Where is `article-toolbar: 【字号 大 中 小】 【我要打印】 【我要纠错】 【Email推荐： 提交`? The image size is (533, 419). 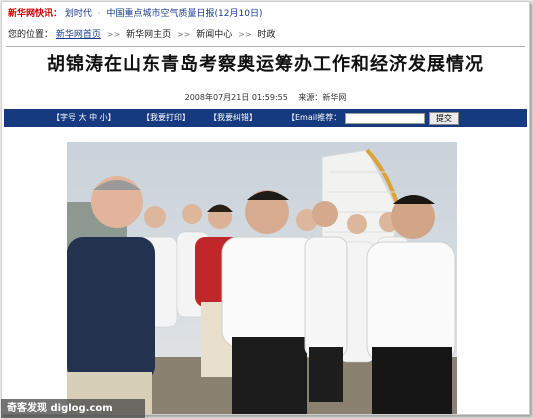
article-toolbar: 【字号 大 中 小】 【我要打印】 【我要纠错】 【Email推荐： 提交 is located at coordinates (265, 118).